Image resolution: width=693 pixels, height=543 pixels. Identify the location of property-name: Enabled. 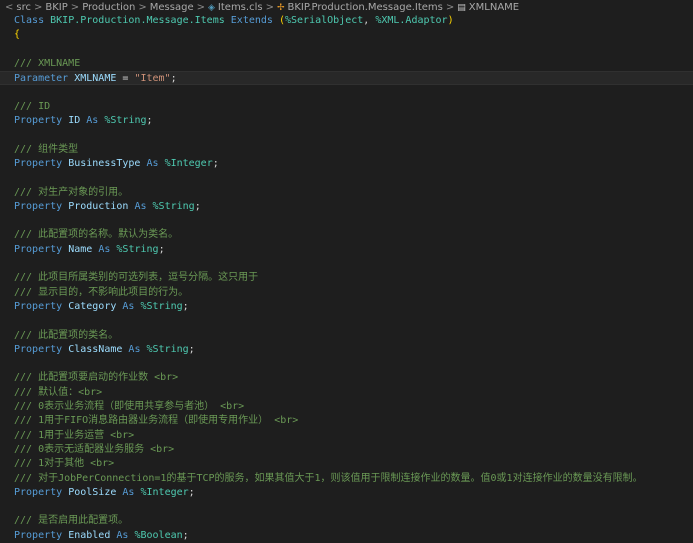
(89, 535).